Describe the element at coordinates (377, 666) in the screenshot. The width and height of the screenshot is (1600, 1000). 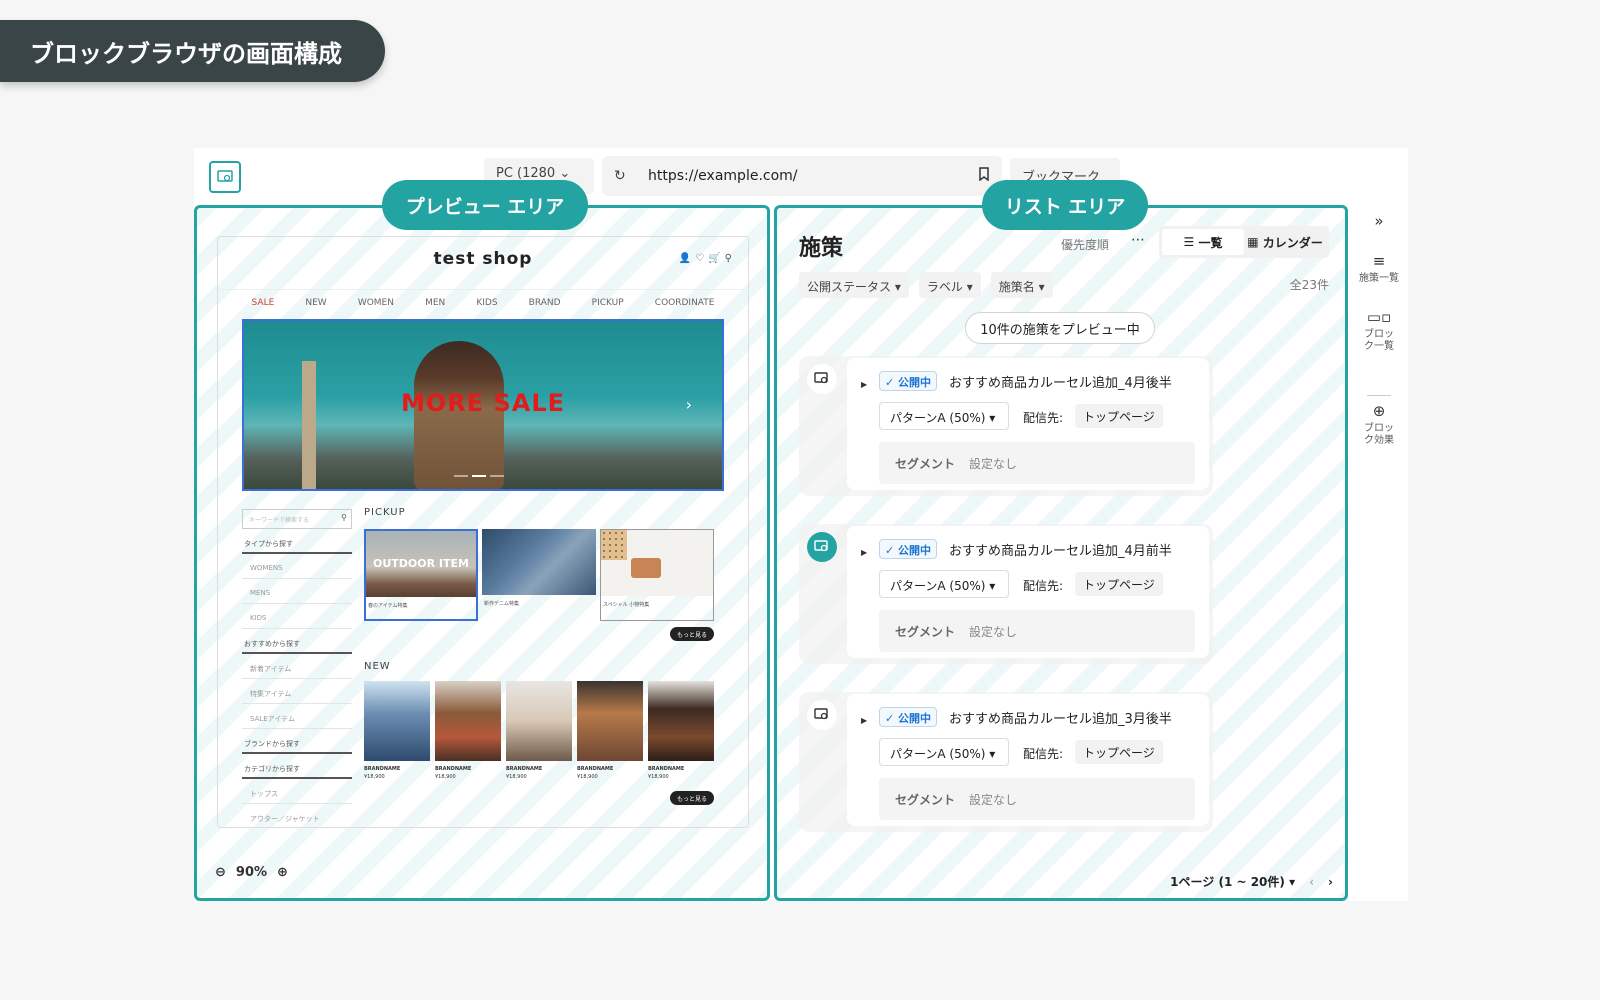
I see `new-label: NEW` at that location.